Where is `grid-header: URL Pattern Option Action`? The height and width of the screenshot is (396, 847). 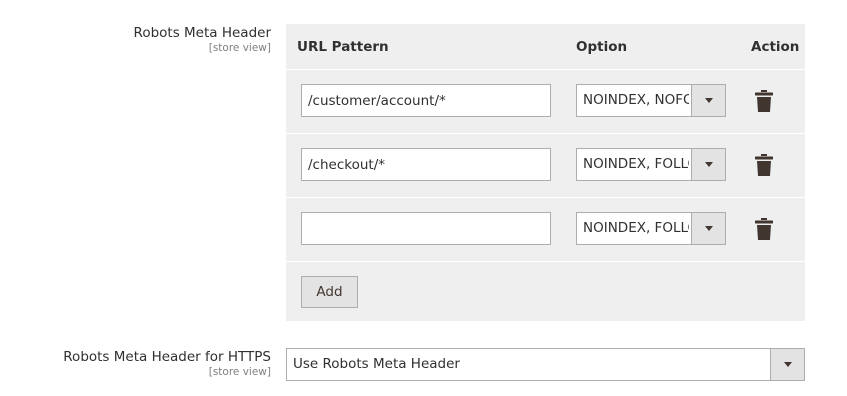
grid-header: URL Pattern Option Action is located at coordinates (545, 46).